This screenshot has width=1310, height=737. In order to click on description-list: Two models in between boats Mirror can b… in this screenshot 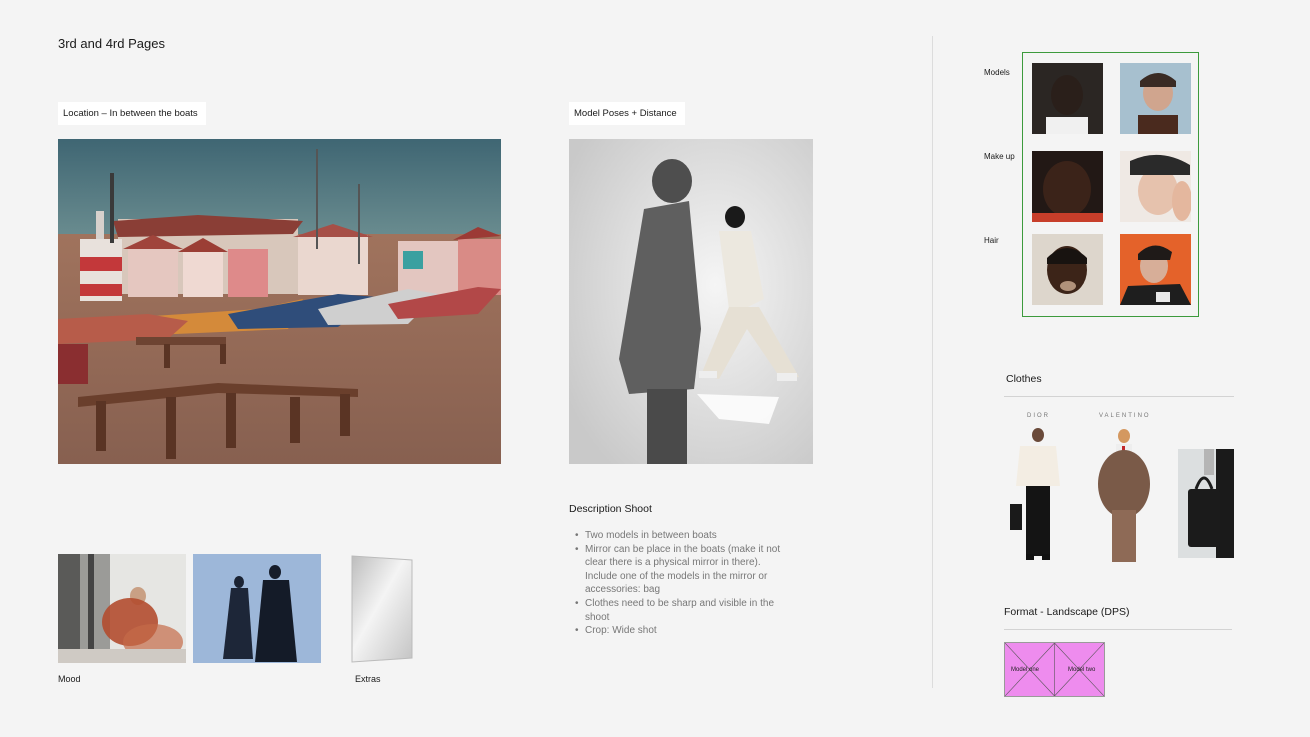, I will do `click(685, 583)`.